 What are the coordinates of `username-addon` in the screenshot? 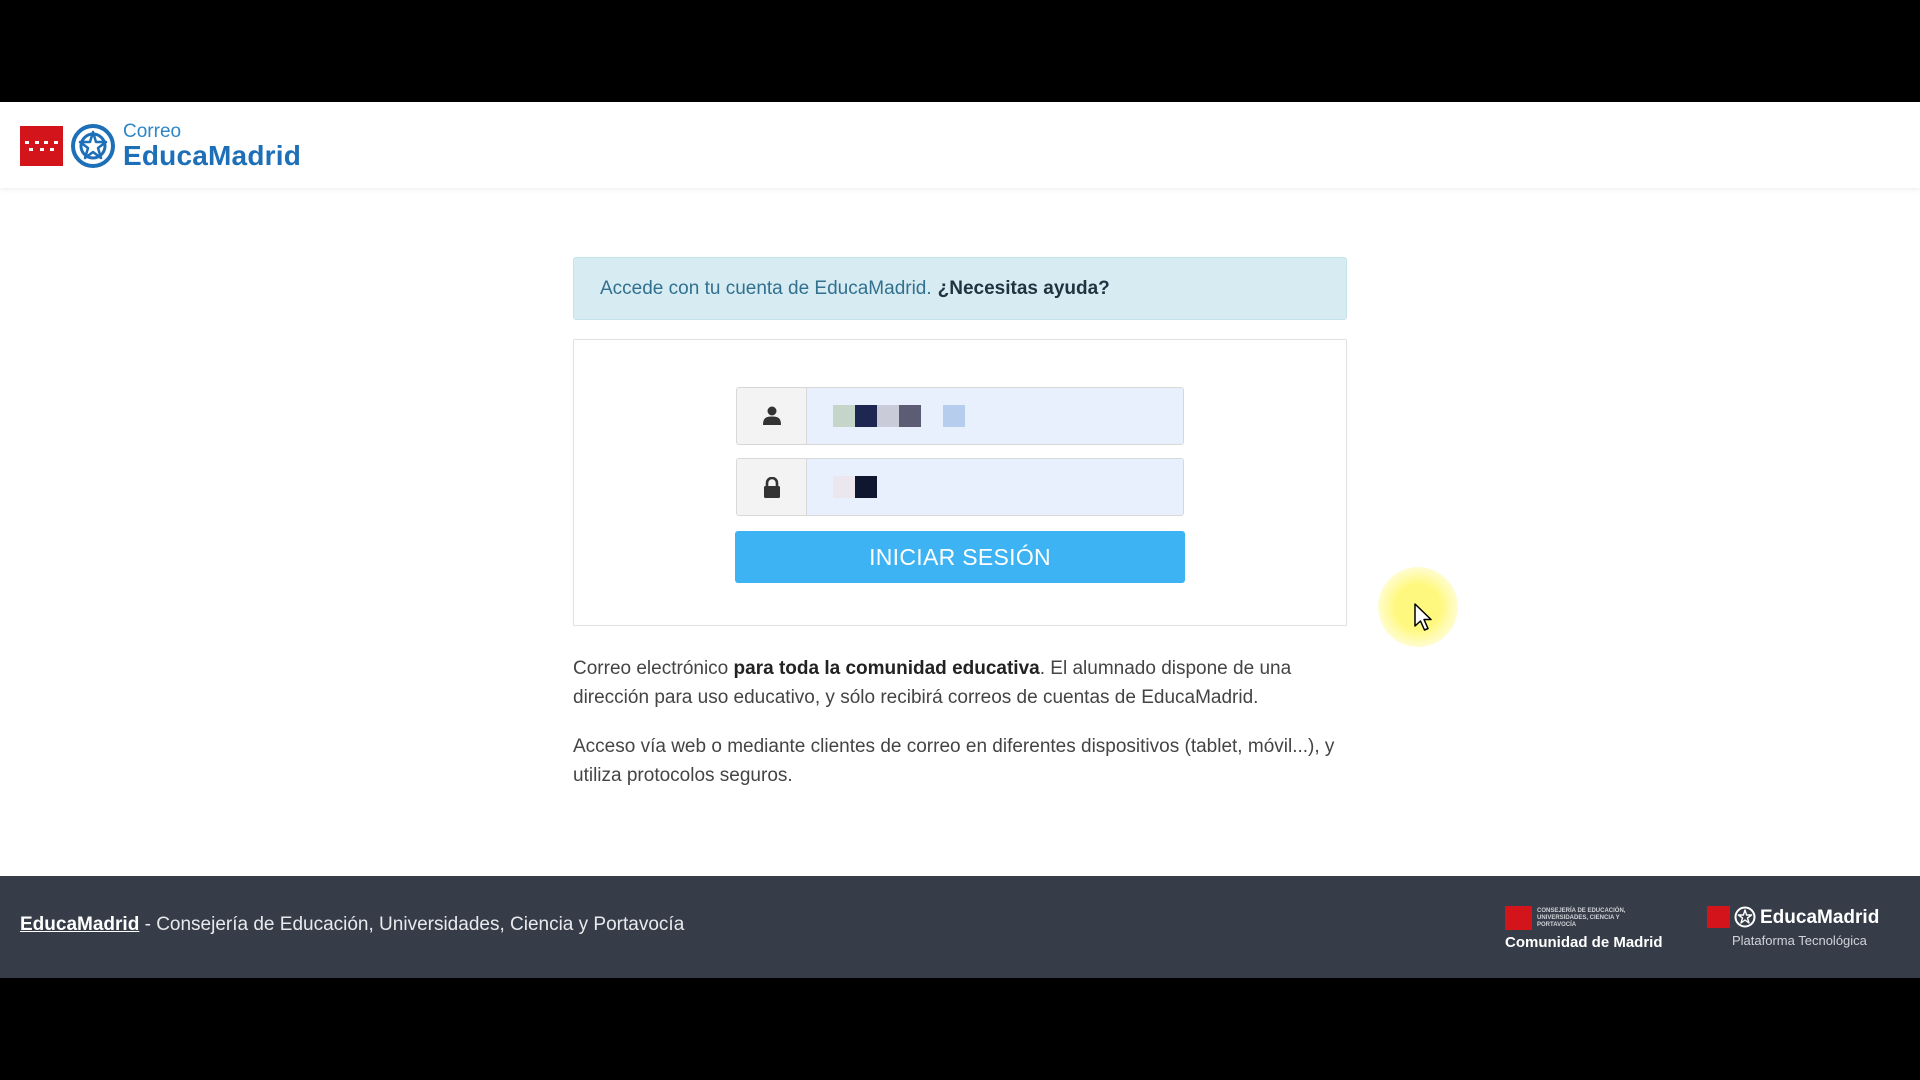 It's located at (772, 416).